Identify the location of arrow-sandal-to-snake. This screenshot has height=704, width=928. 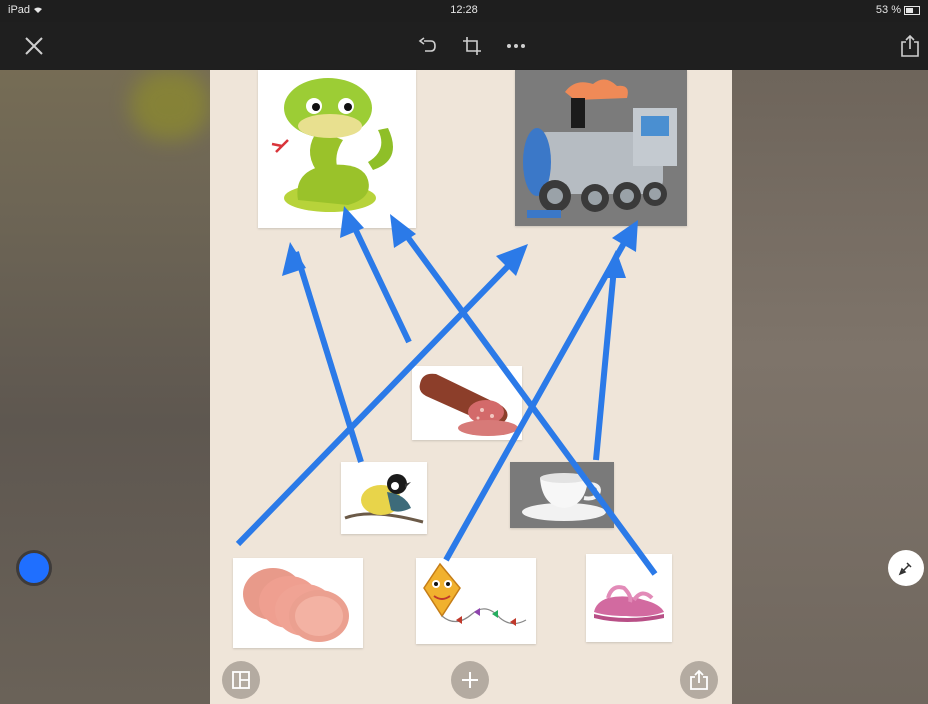
(528, 401).